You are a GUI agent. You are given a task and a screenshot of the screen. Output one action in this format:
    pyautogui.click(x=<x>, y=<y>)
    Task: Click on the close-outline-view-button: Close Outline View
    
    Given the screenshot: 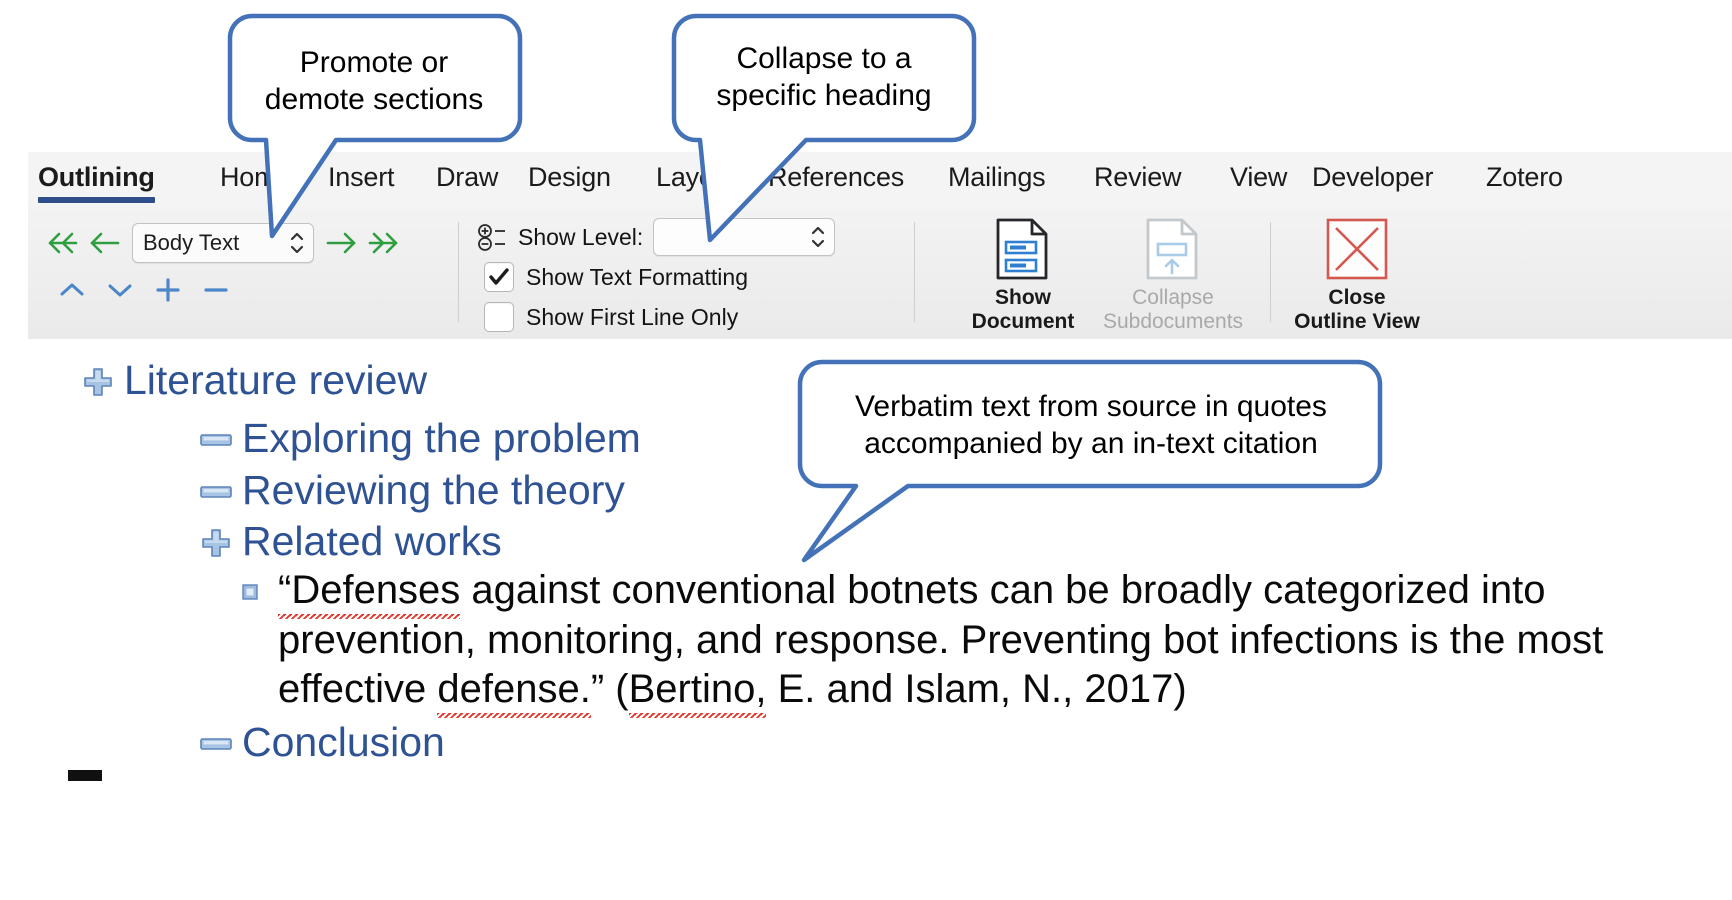 What is the action you would take?
    pyautogui.click(x=1357, y=272)
    